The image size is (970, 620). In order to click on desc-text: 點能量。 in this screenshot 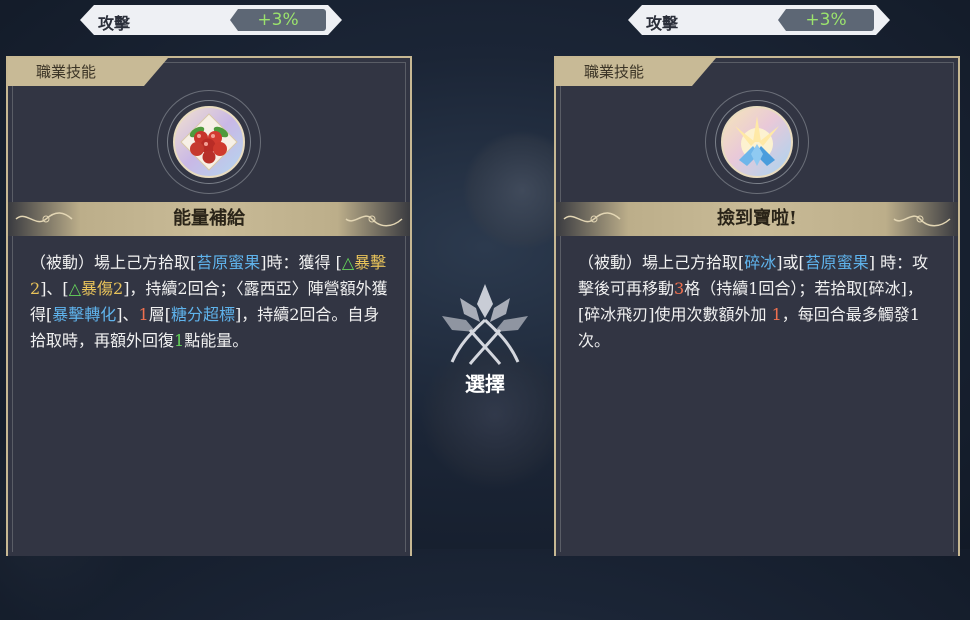, I will do `click(216, 340)`.